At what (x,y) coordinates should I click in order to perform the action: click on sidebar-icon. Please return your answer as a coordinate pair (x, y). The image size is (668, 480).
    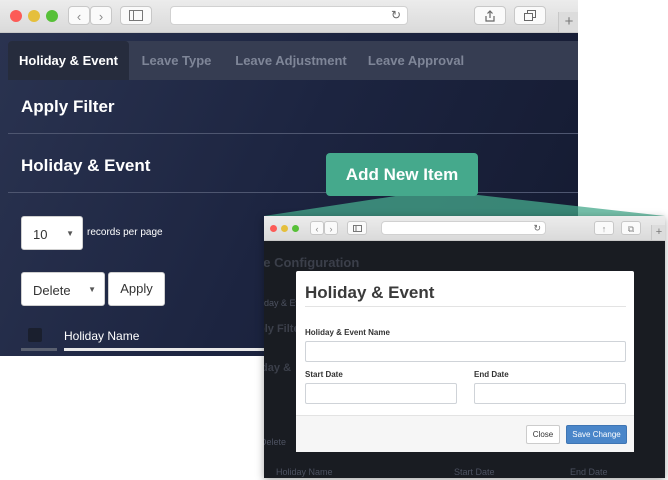
    Looking at the image, I should click on (357, 228).